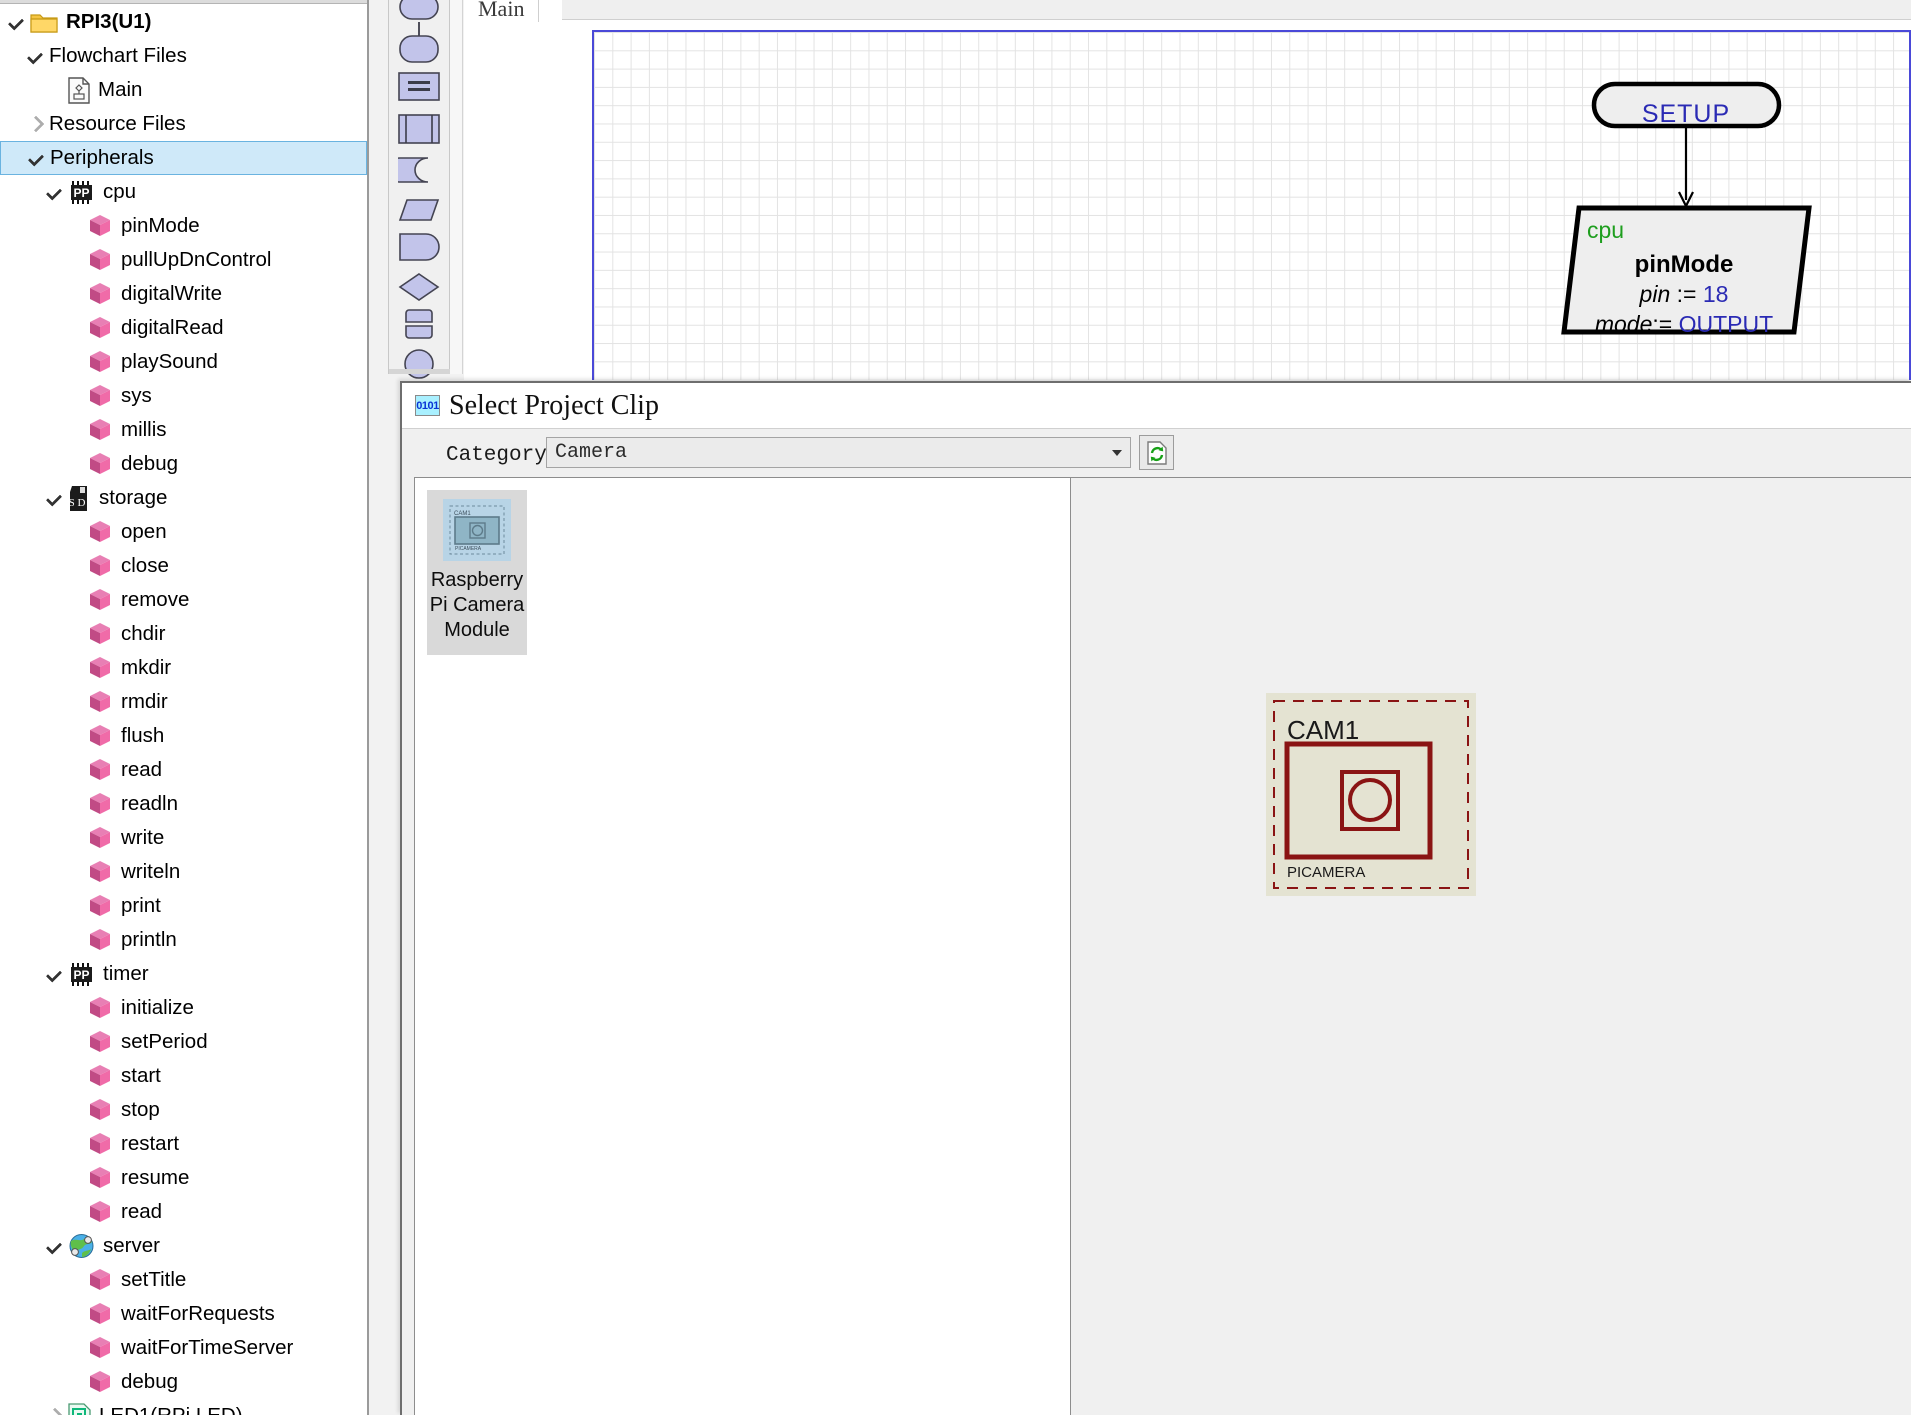 The width and height of the screenshot is (1911, 1415). What do you see at coordinates (1156, 452) in the screenshot?
I see `refresh-button` at bounding box center [1156, 452].